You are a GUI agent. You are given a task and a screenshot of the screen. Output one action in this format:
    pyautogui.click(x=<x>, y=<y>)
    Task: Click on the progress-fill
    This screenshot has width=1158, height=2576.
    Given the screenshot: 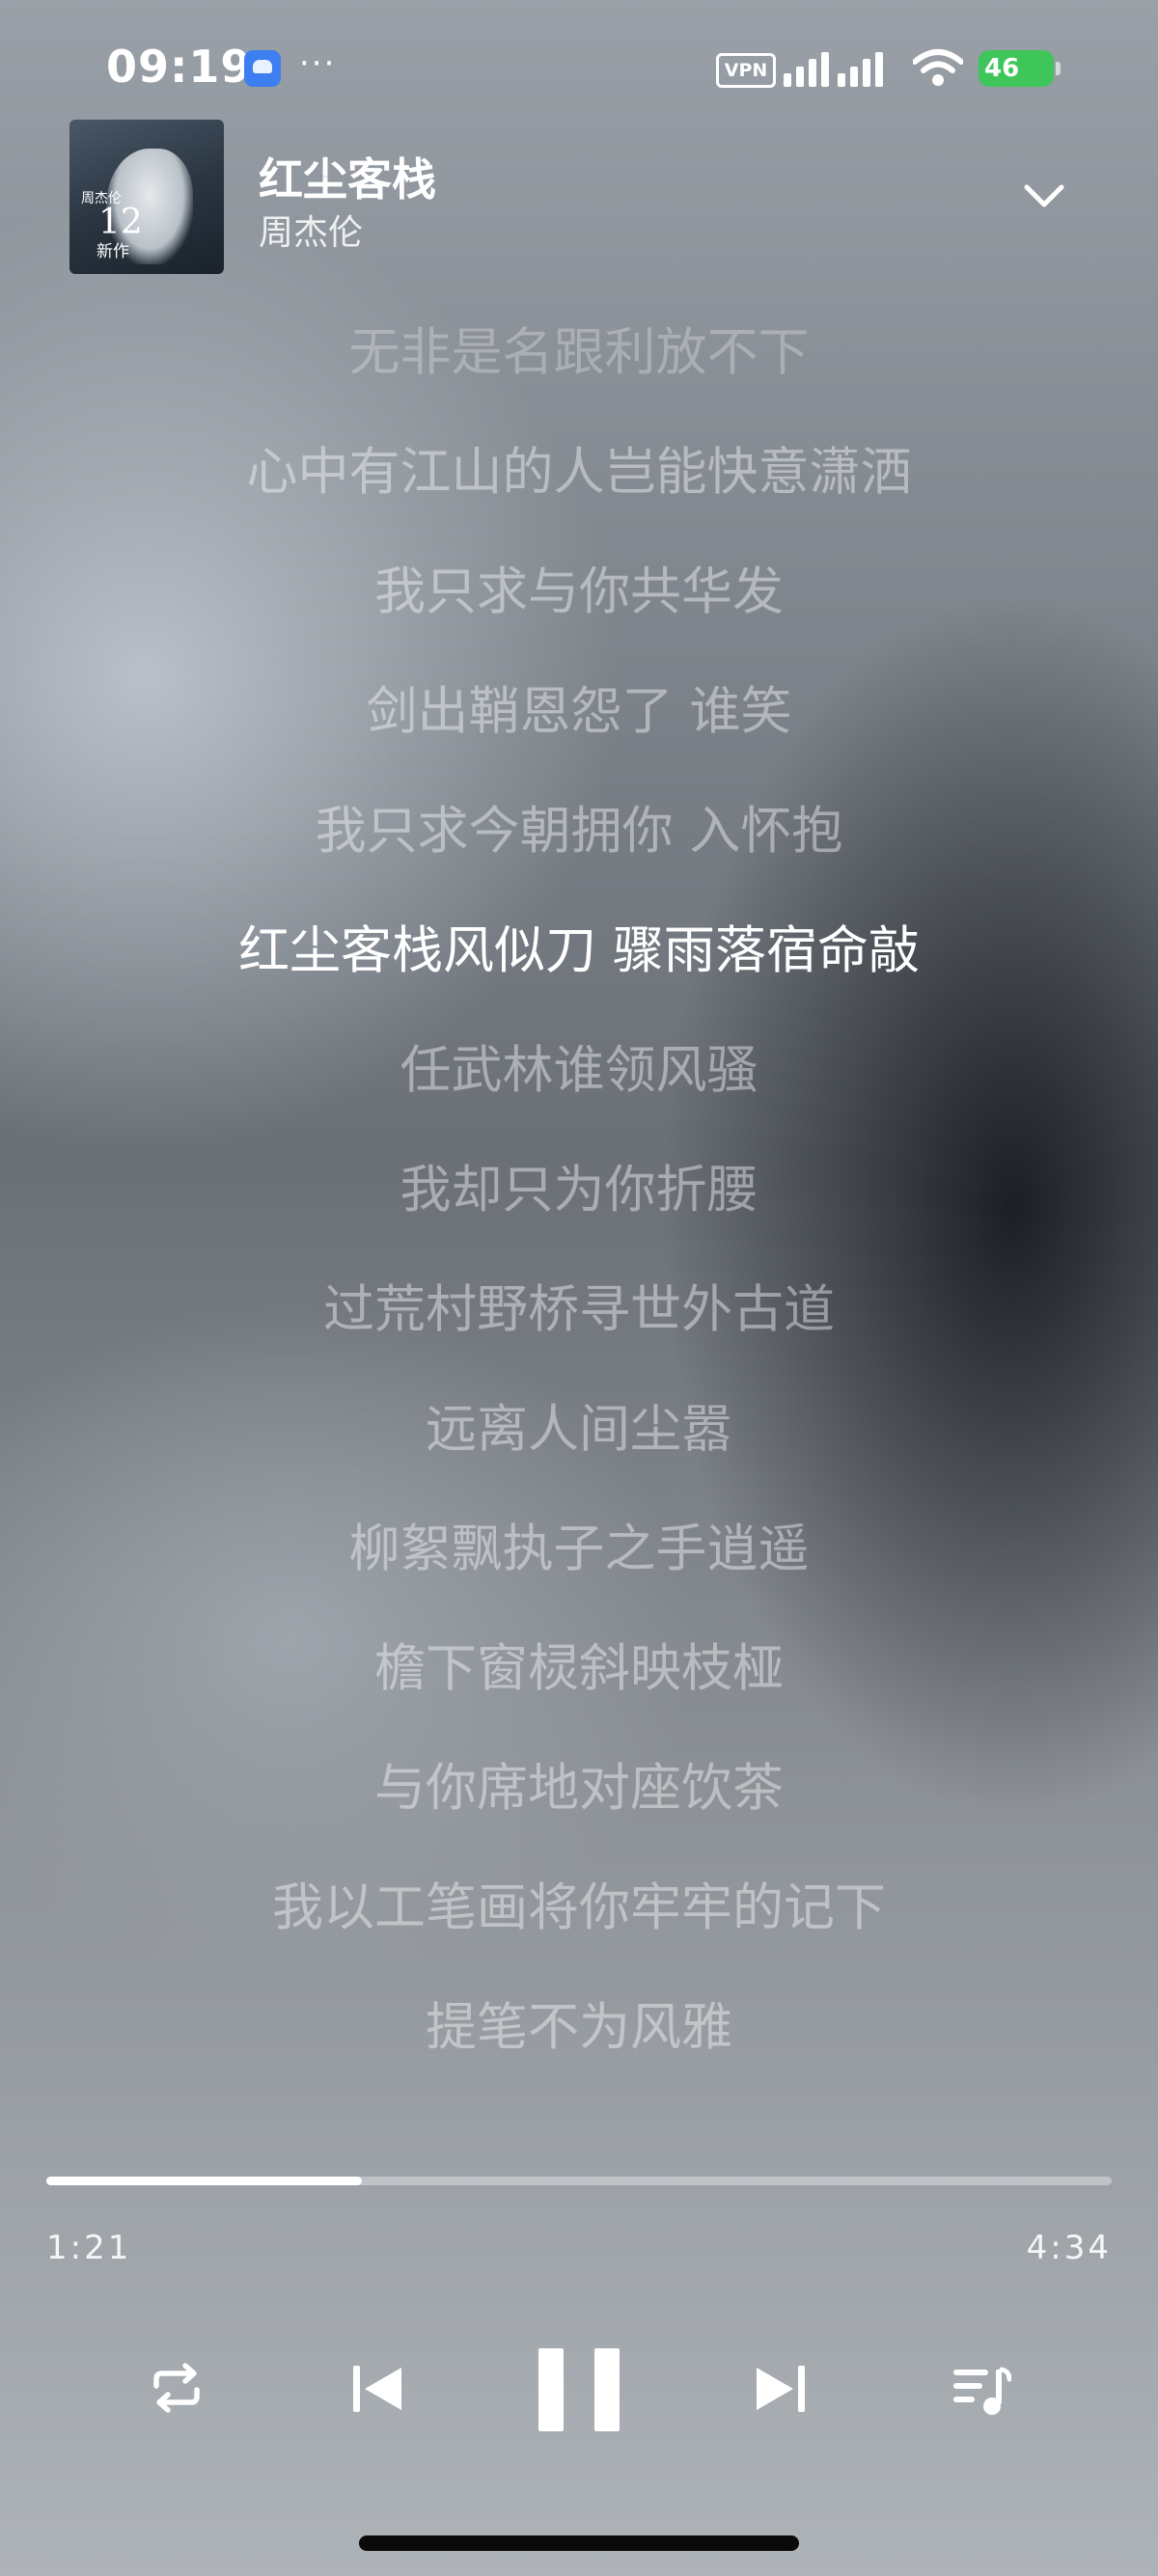 What is the action you would take?
    pyautogui.click(x=204, y=2181)
    